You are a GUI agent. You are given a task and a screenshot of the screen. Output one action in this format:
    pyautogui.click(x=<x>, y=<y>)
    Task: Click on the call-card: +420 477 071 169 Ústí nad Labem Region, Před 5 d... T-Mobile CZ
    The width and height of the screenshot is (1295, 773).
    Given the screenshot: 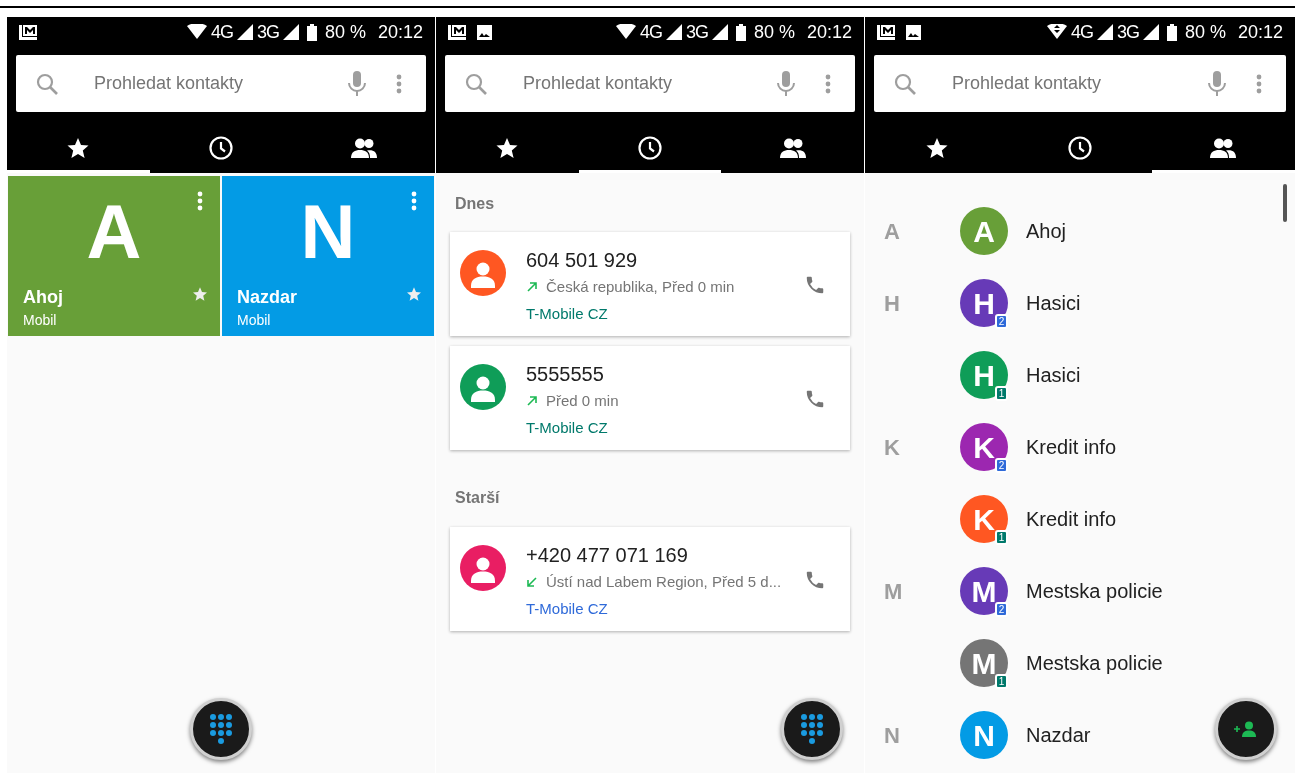 What is the action you would take?
    pyautogui.click(x=650, y=579)
    